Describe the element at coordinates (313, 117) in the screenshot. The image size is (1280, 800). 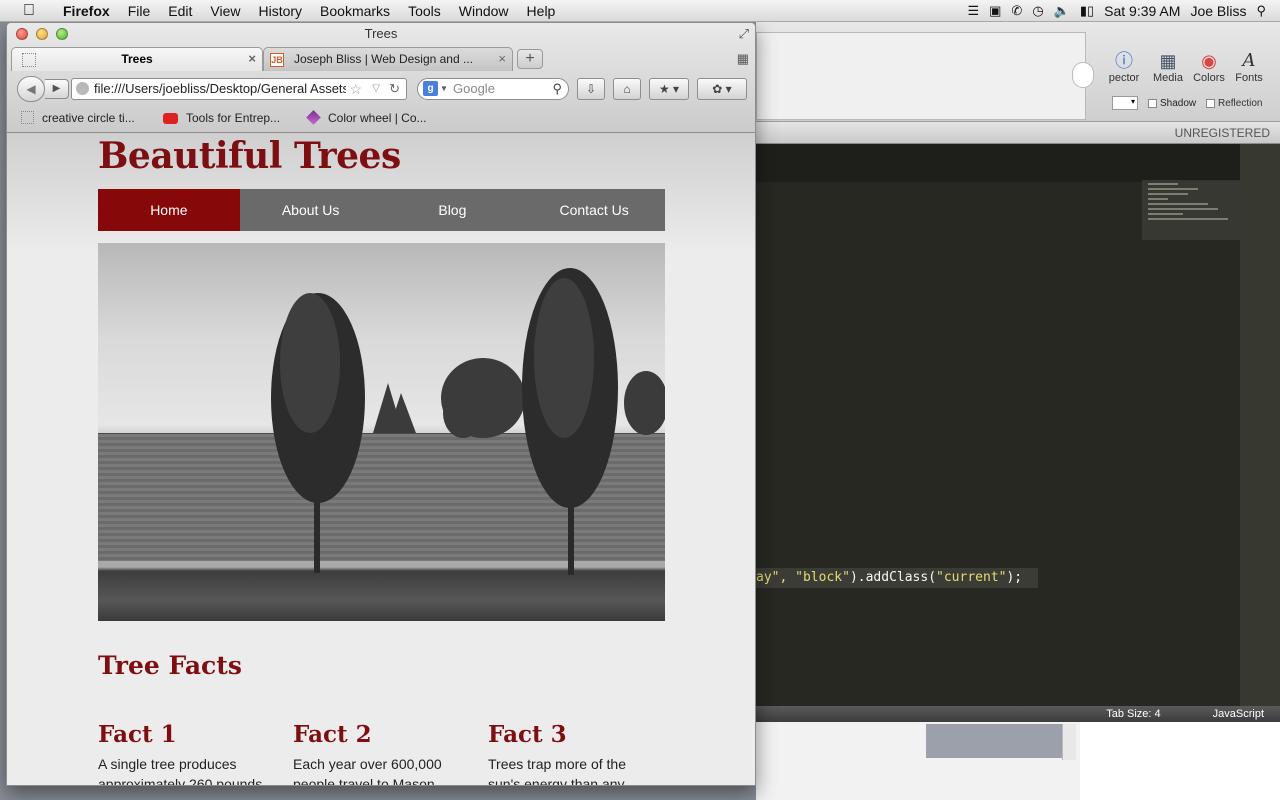
I see `color-wheel-favicon-icon` at that location.